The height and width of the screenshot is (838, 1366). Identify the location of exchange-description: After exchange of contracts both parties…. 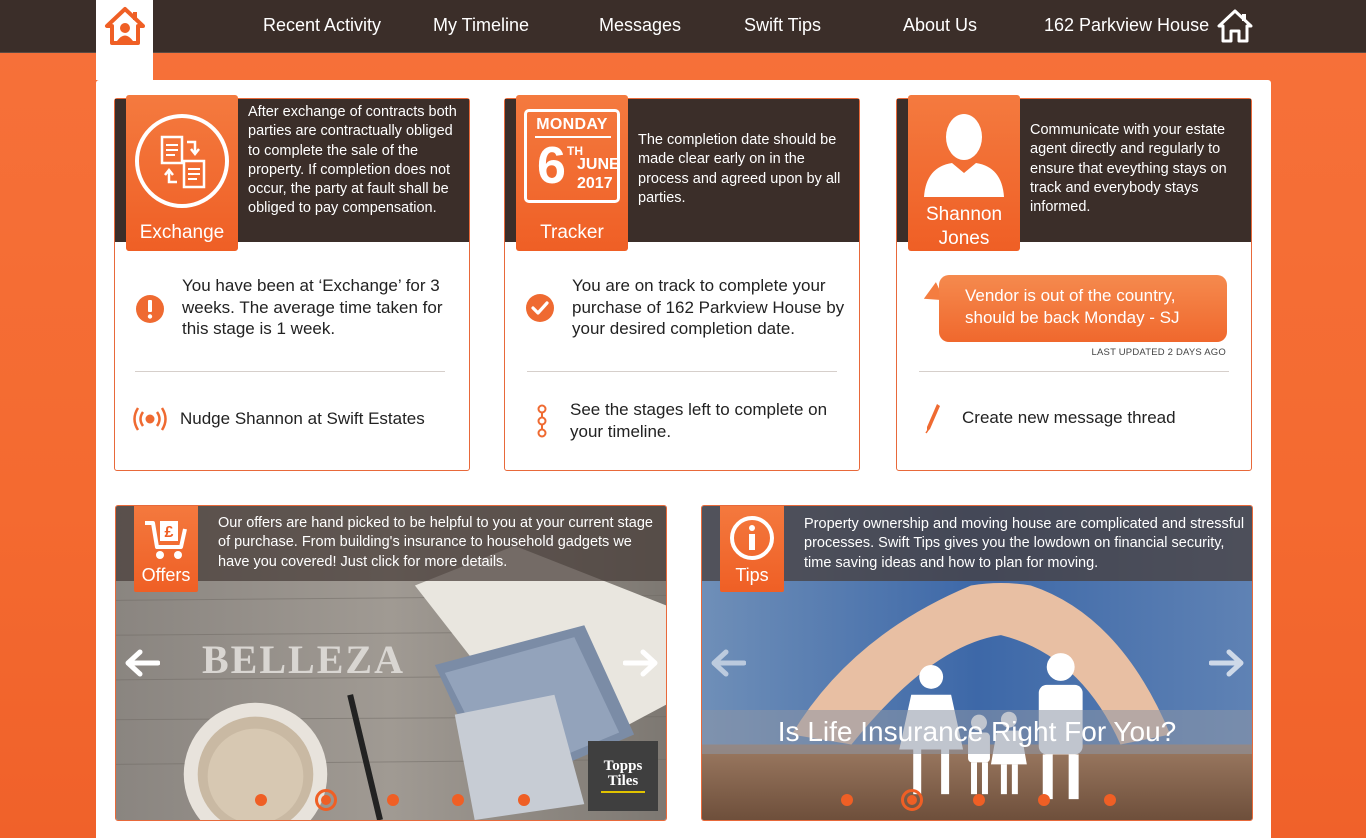
(352, 160).